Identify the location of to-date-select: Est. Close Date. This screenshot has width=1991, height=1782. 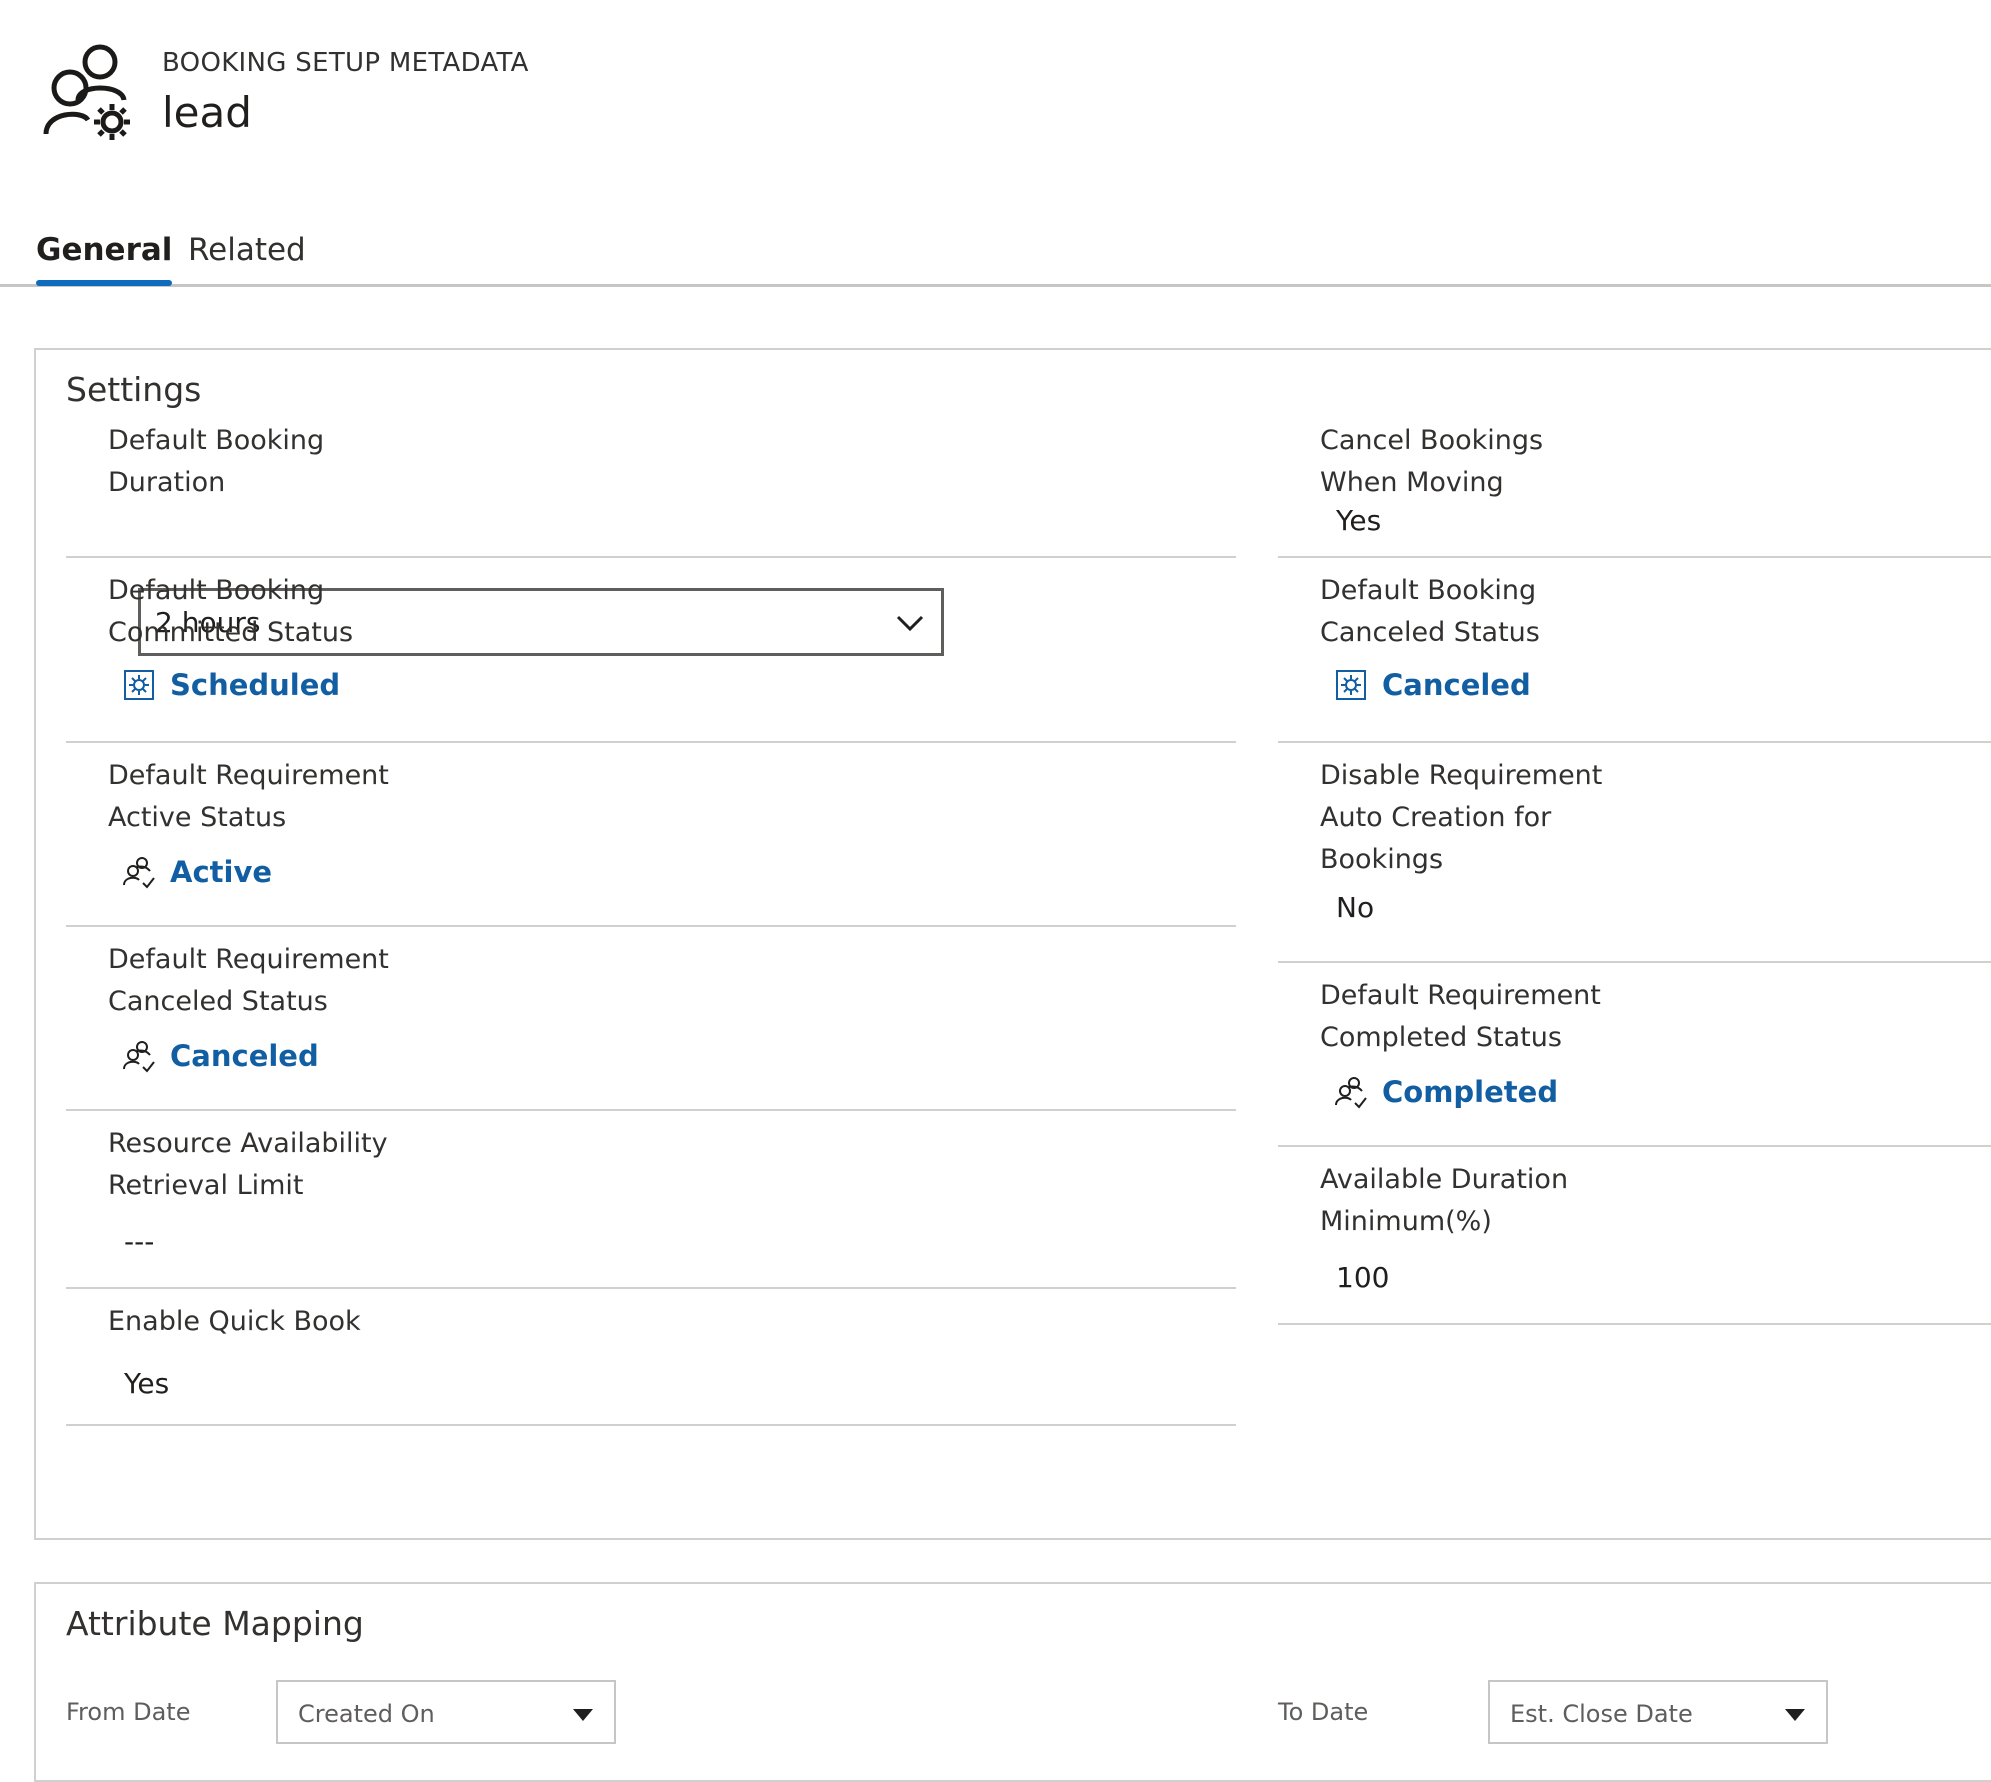
(1658, 1712).